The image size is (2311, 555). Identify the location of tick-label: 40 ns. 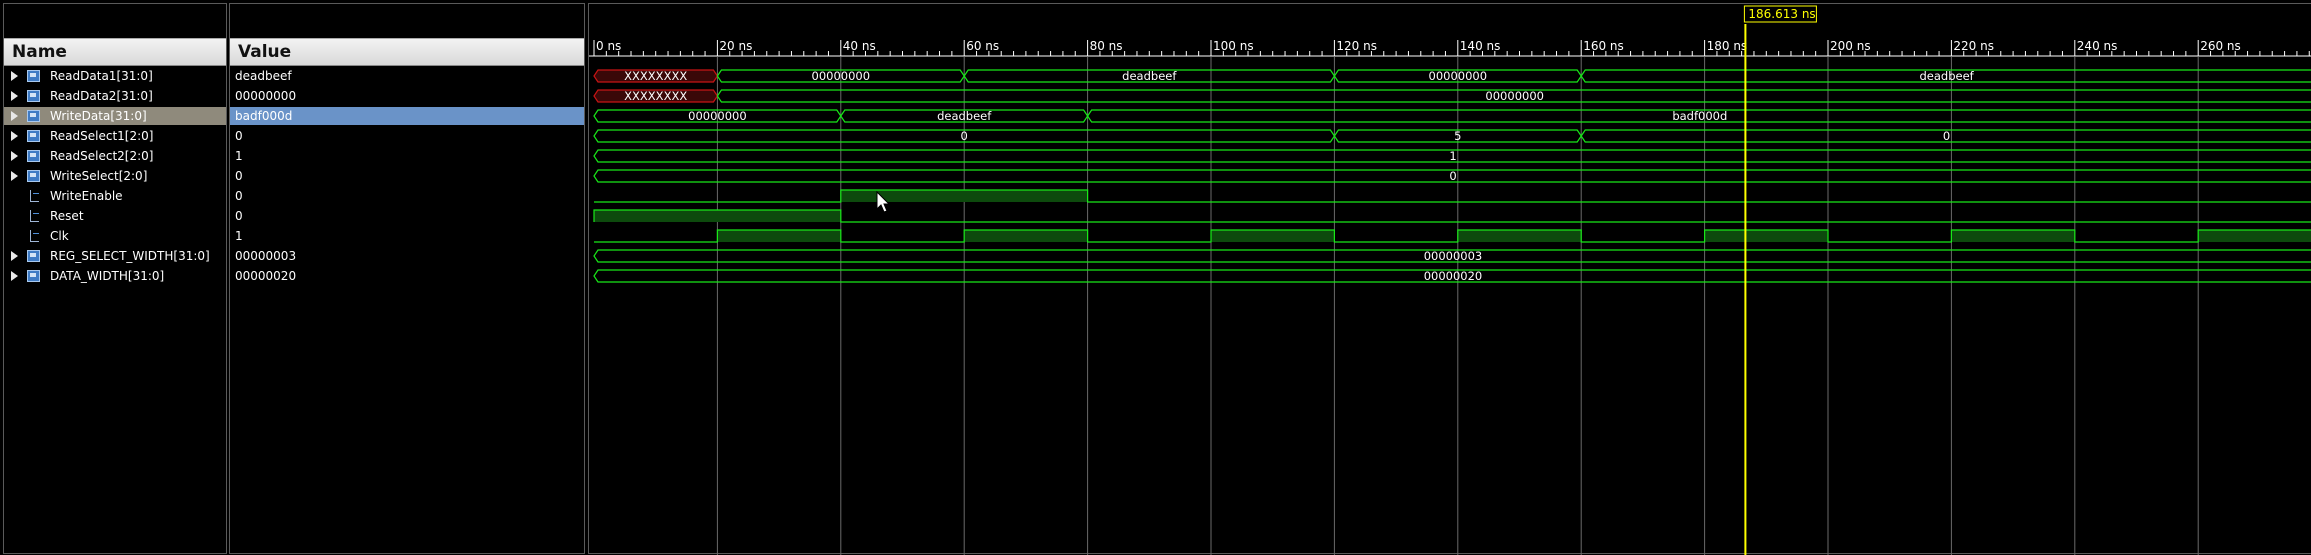
(859, 46).